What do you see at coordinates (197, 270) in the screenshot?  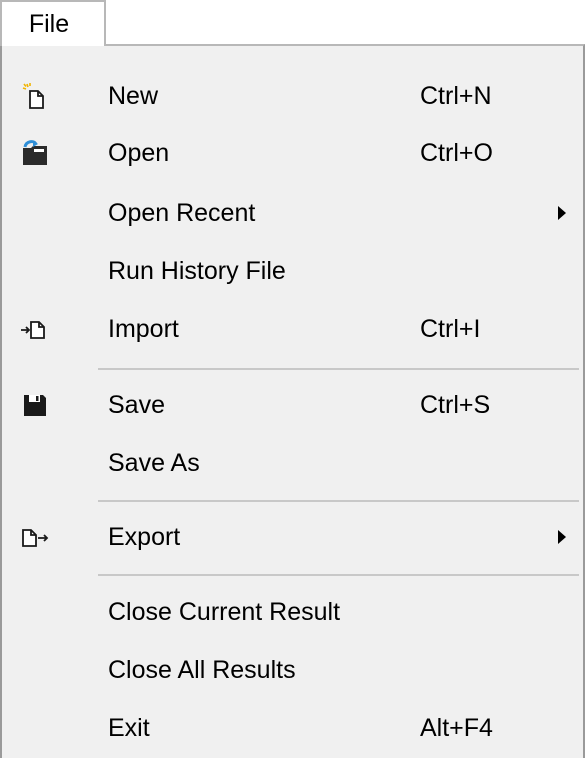 I see `menu-item-label: Run History File` at bounding box center [197, 270].